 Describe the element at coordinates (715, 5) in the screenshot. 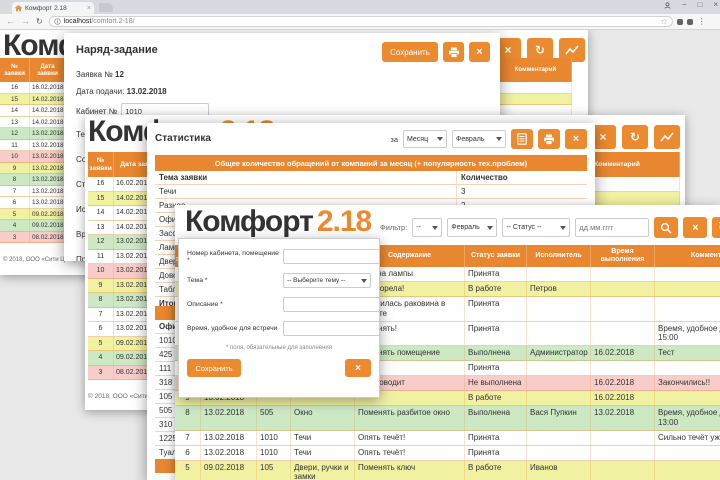

I see `close-icon: ×` at that location.